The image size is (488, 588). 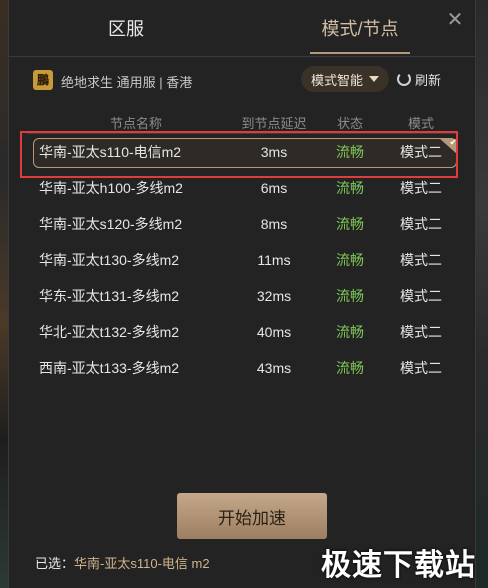 I want to click on tab-bar: 区服 模式/节点, so click(x=242, y=28).